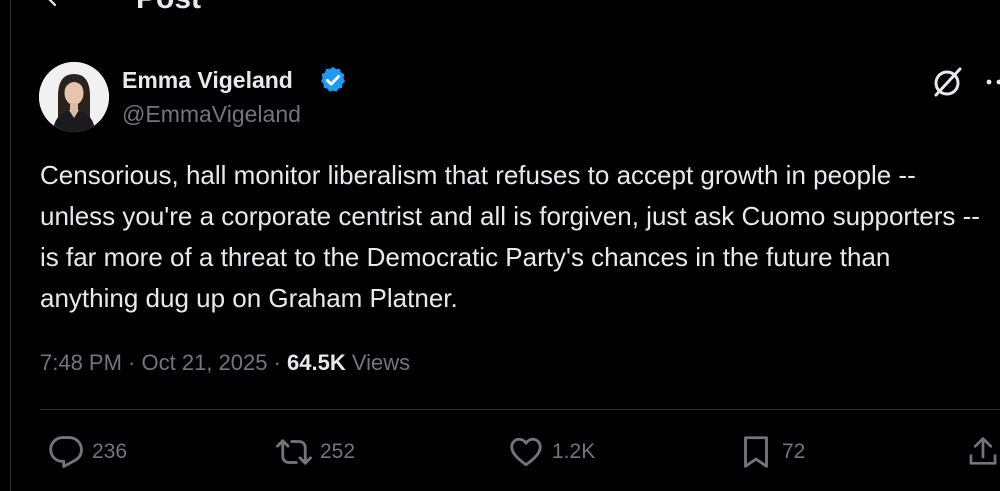  I want to click on reply-count: 236, so click(110, 451).